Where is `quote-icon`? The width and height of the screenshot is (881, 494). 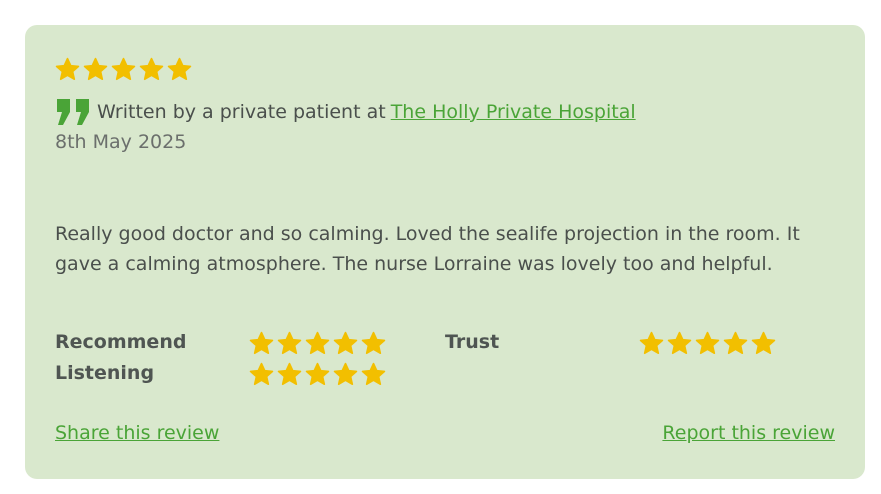 quote-icon is located at coordinates (74, 112).